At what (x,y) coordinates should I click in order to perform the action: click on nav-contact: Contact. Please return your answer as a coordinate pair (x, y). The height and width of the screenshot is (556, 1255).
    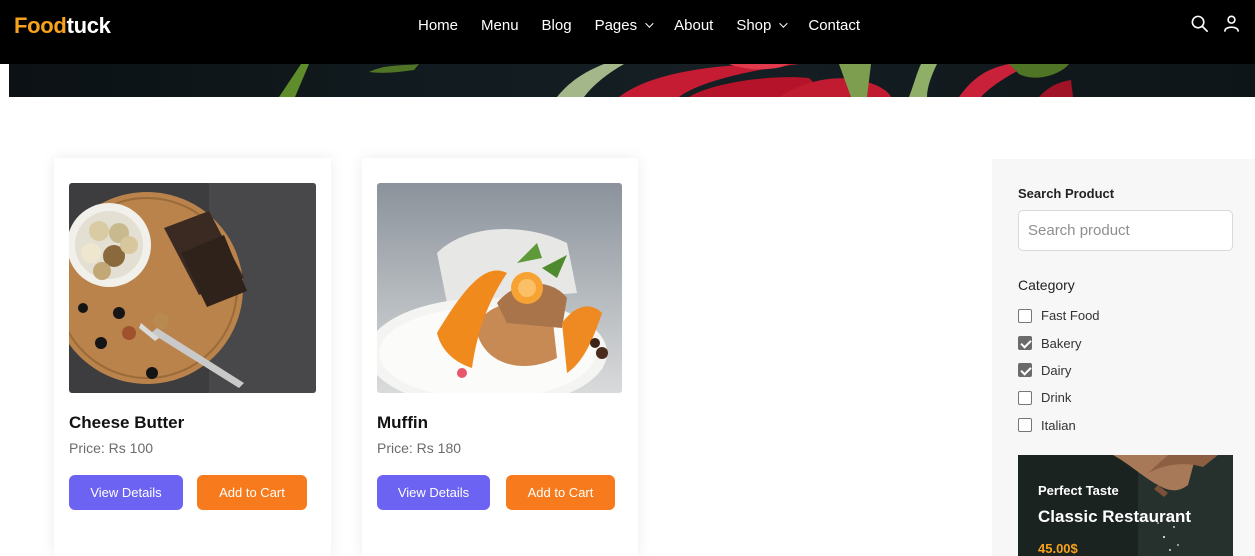
    Looking at the image, I should click on (834, 25).